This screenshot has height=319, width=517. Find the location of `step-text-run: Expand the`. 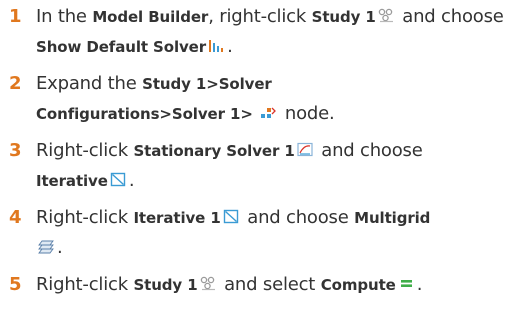

step-text-run: Expand the is located at coordinates (89, 83).